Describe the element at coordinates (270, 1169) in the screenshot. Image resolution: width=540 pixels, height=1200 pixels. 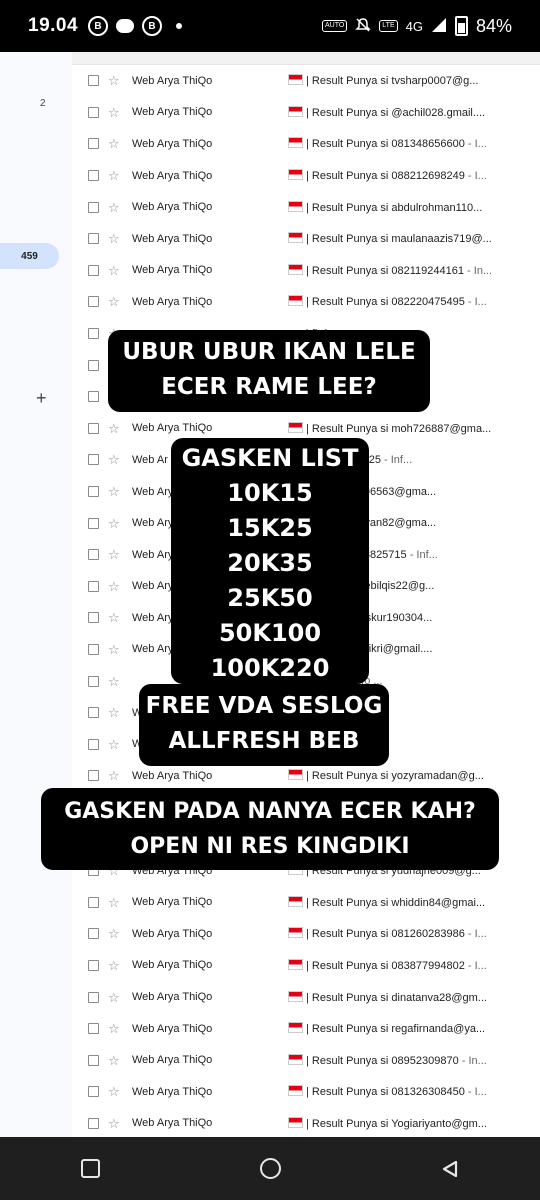
I see `home-button` at that location.